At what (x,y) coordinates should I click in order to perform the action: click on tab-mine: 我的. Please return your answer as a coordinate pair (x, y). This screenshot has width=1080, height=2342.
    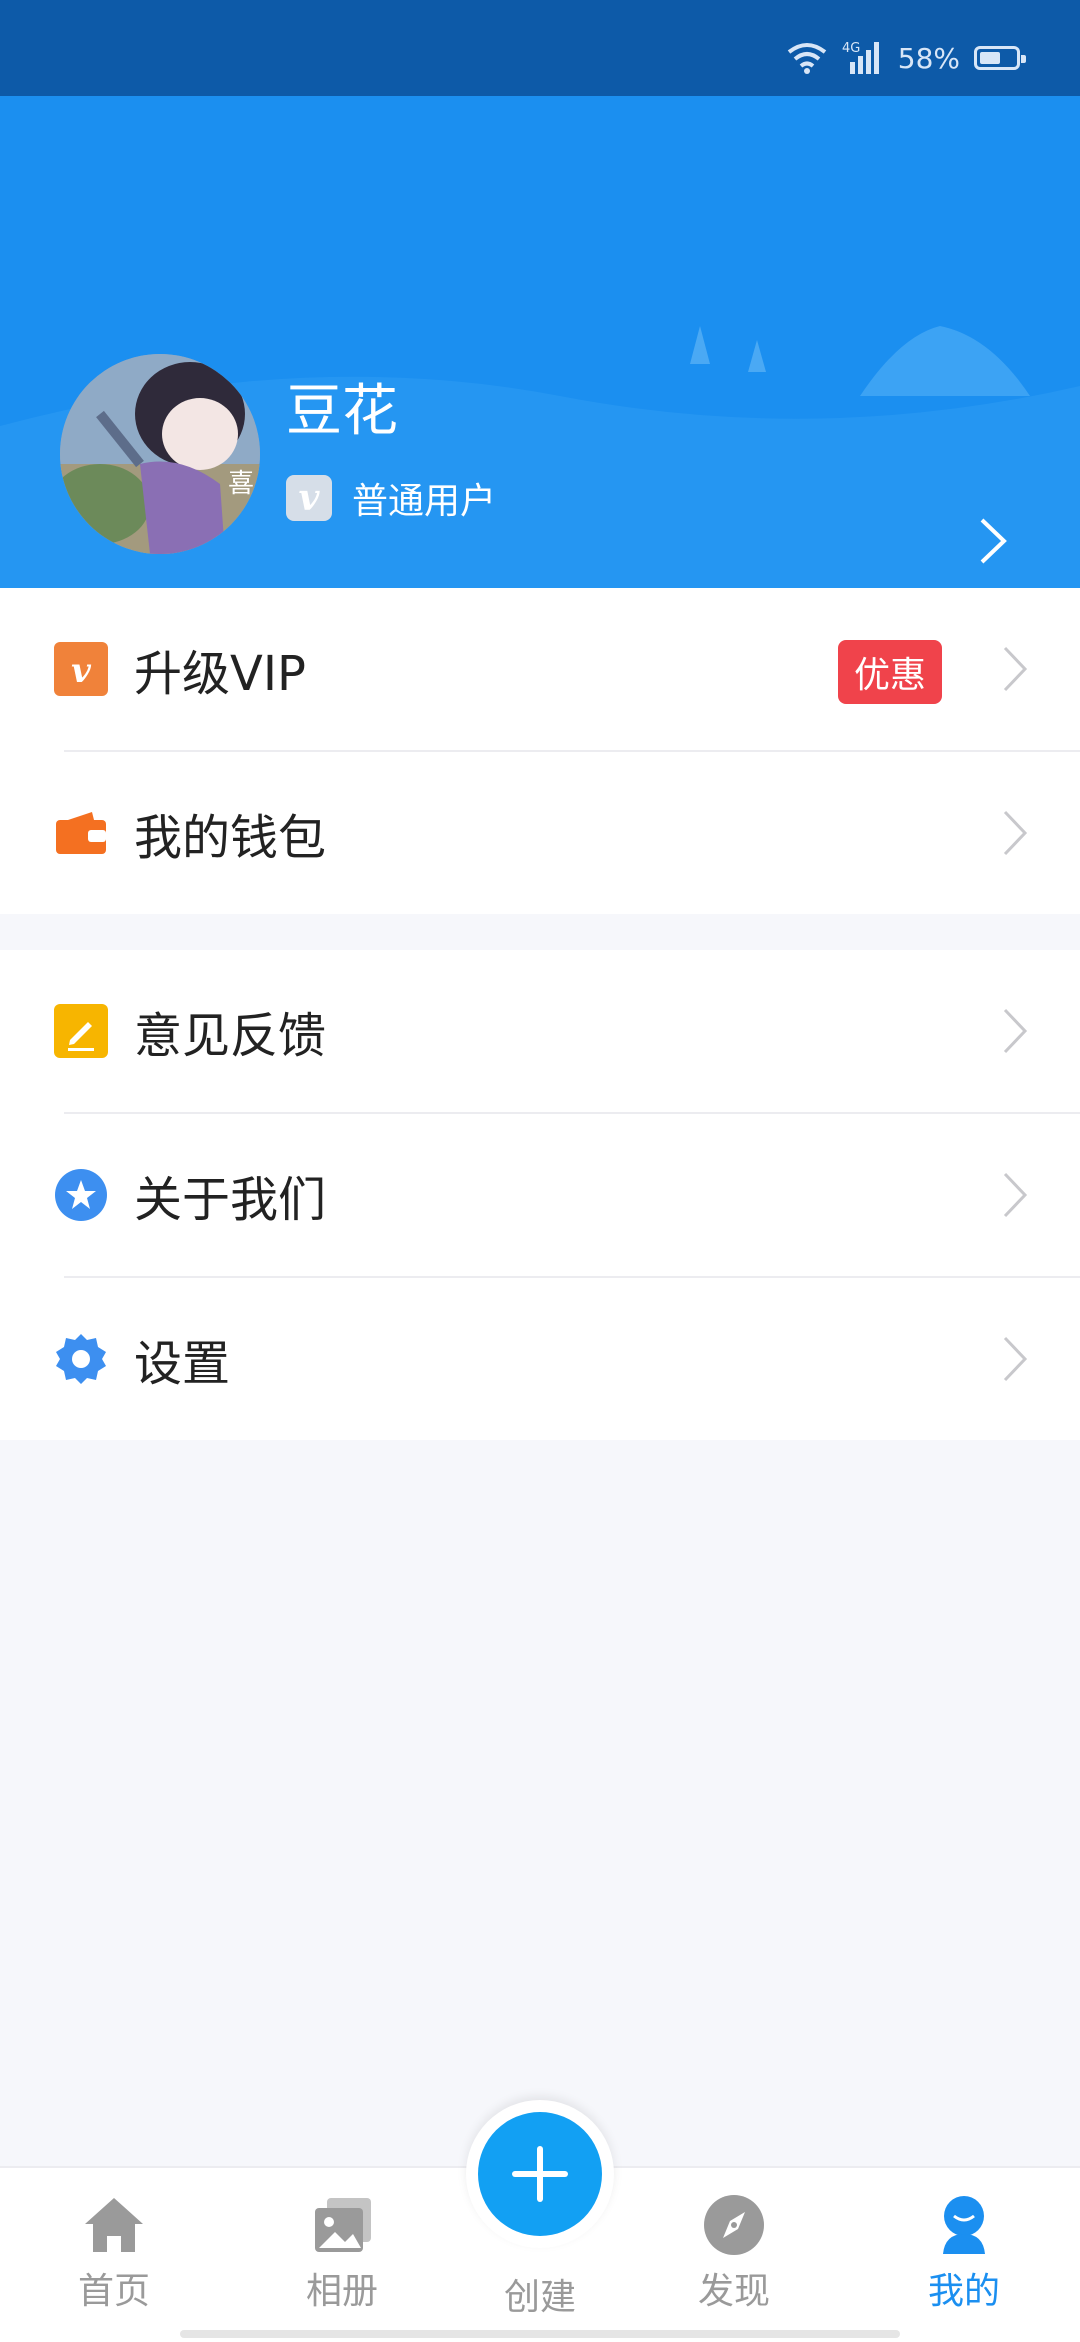
    Looking at the image, I should click on (964, 2253).